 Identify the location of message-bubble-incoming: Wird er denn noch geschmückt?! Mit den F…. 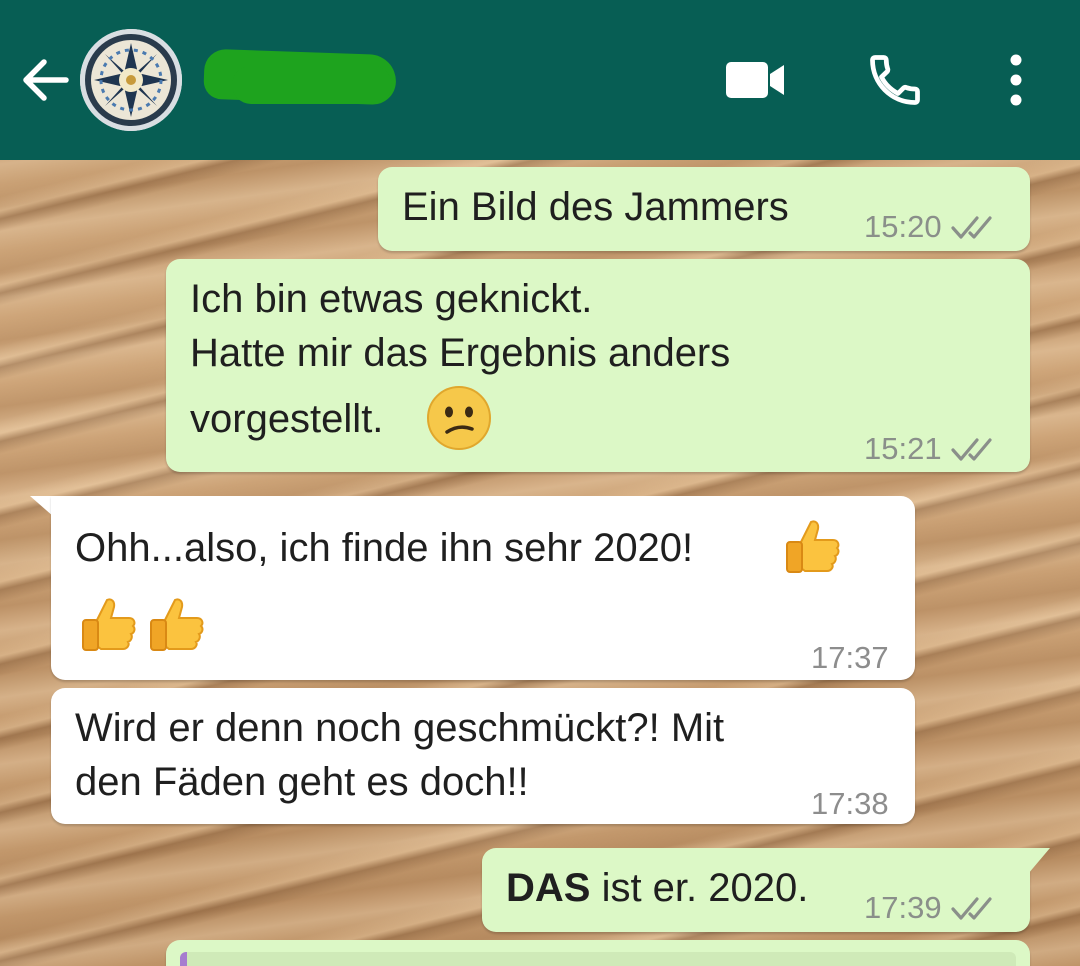
(483, 756).